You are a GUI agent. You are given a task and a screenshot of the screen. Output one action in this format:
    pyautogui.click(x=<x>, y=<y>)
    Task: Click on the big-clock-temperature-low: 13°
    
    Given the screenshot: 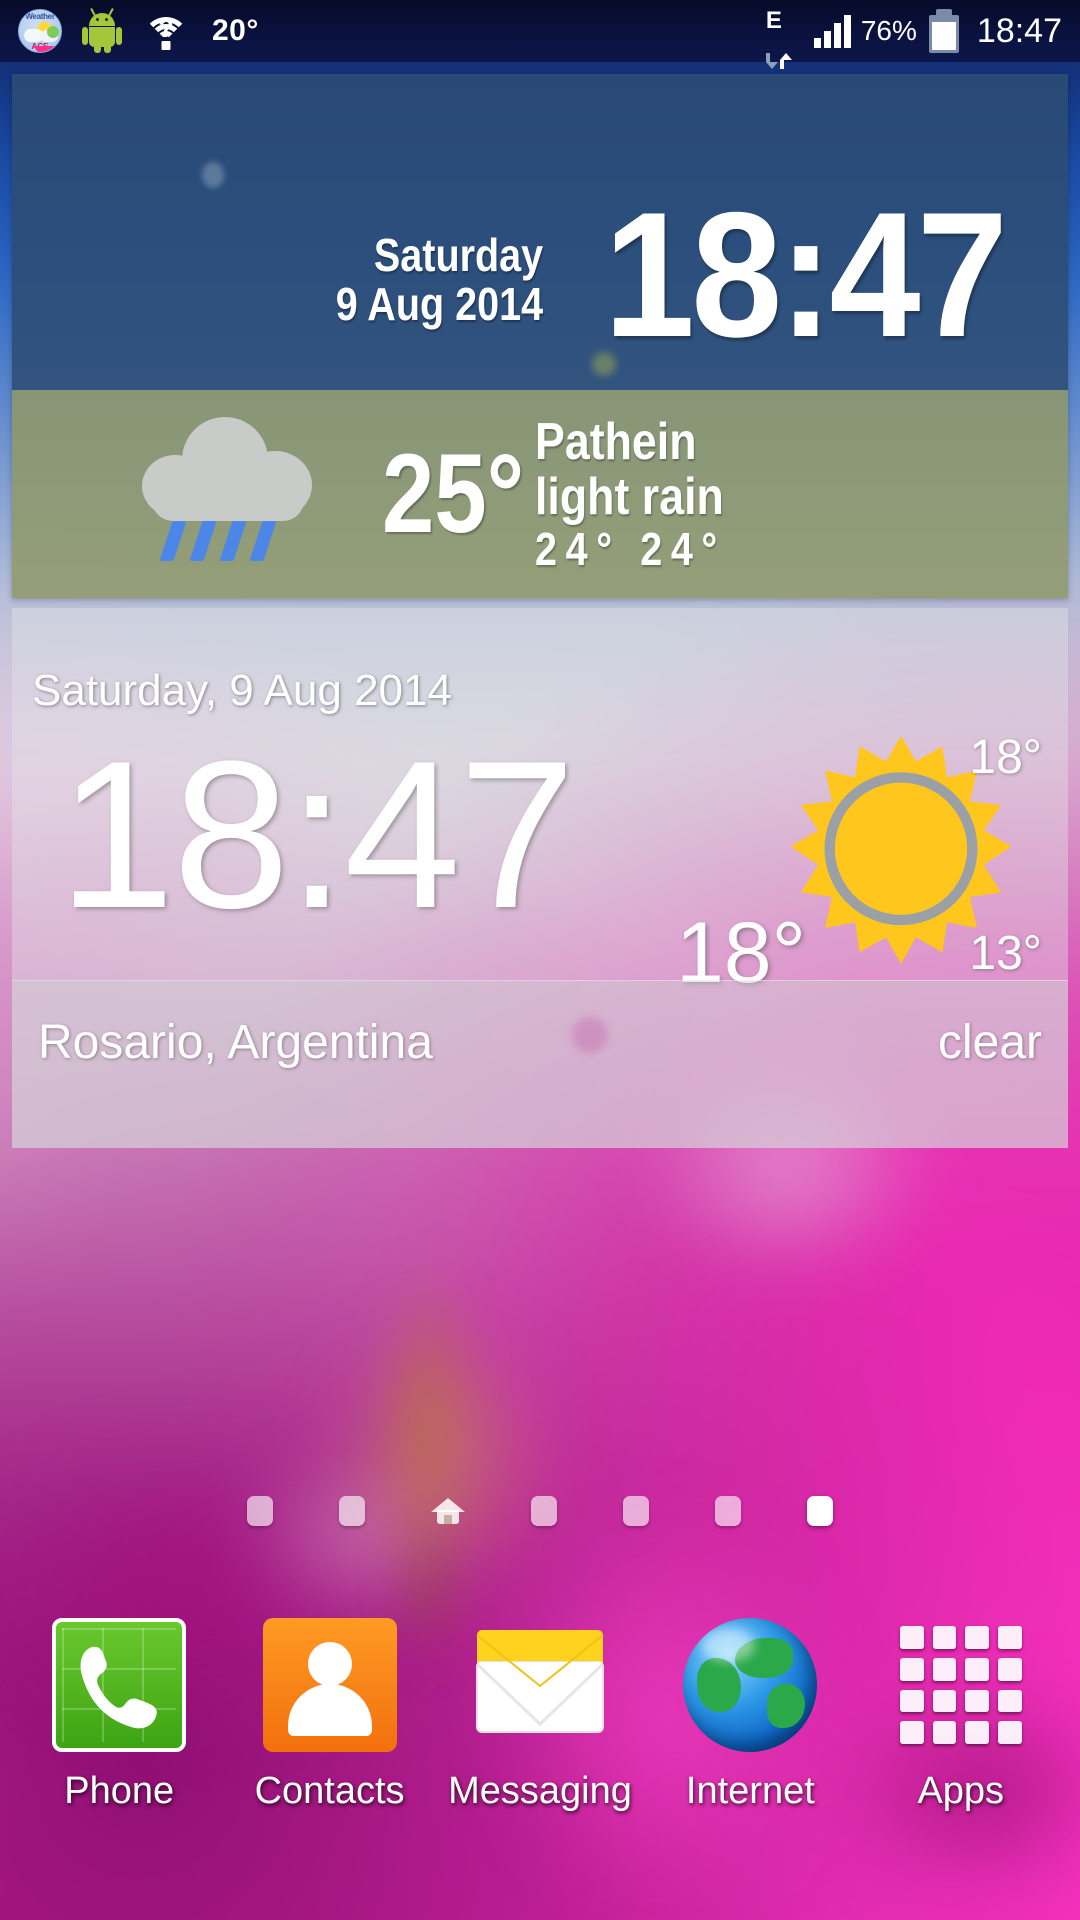 What is the action you would take?
    pyautogui.click(x=1005, y=953)
    